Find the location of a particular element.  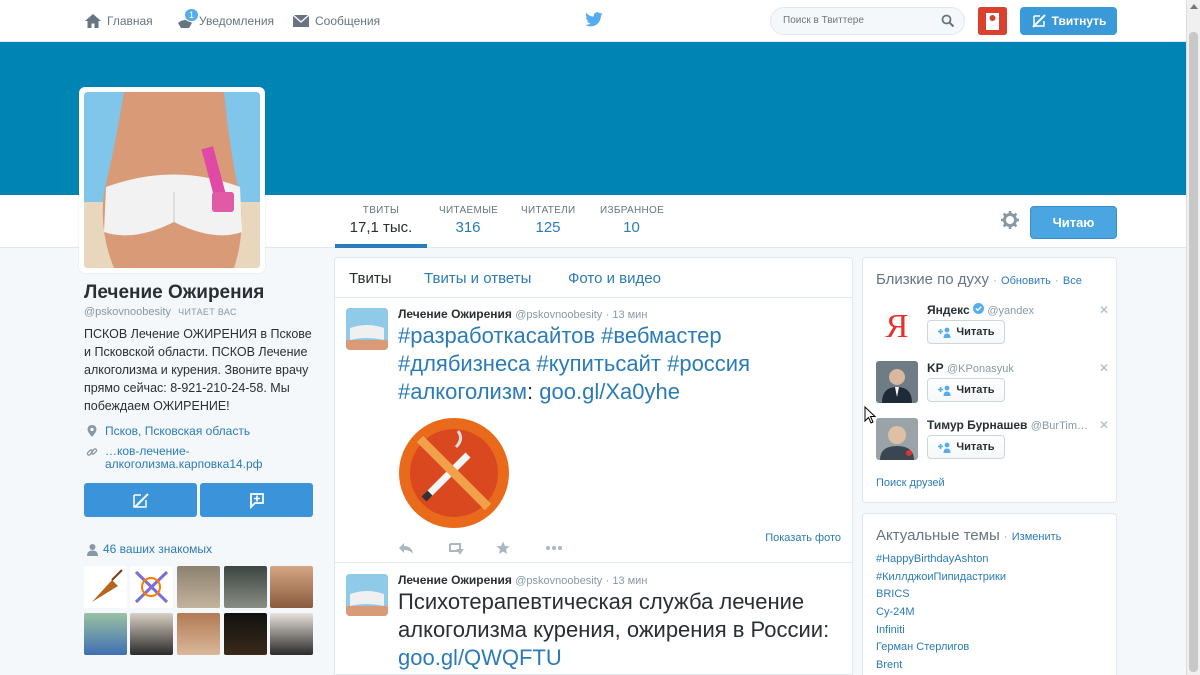

nav-notifications: 1 Уведомления is located at coordinates (225, 19).